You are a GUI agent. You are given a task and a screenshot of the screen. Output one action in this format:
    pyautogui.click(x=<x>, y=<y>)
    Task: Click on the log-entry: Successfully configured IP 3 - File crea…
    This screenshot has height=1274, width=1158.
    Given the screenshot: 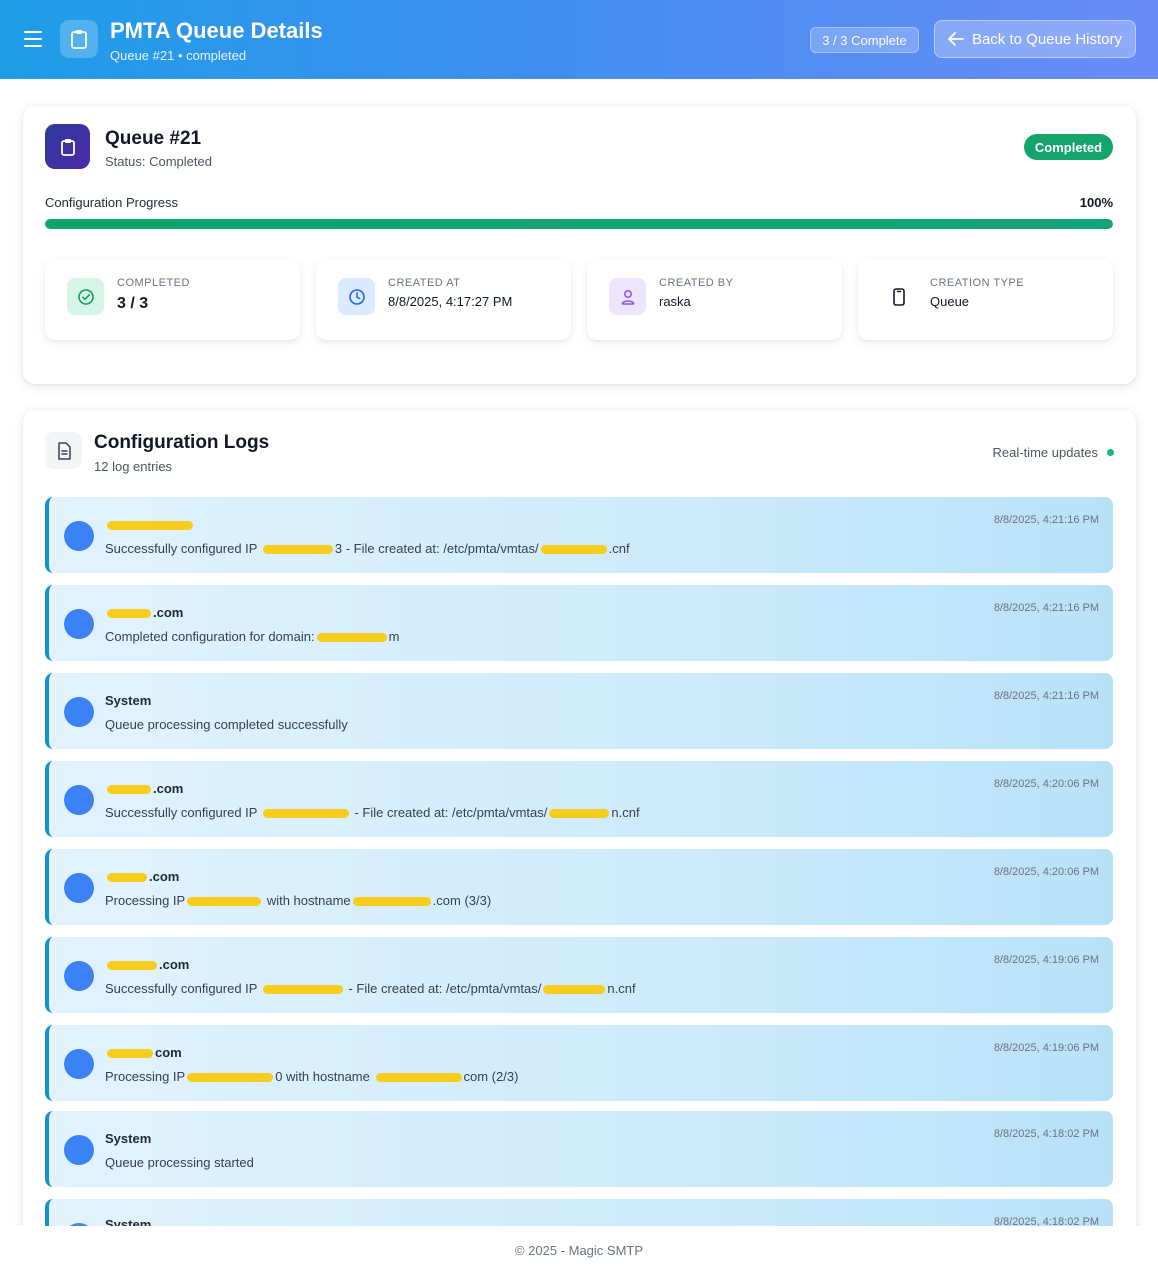 What is the action you would take?
    pyautogui.click(x=579, y=535)
    